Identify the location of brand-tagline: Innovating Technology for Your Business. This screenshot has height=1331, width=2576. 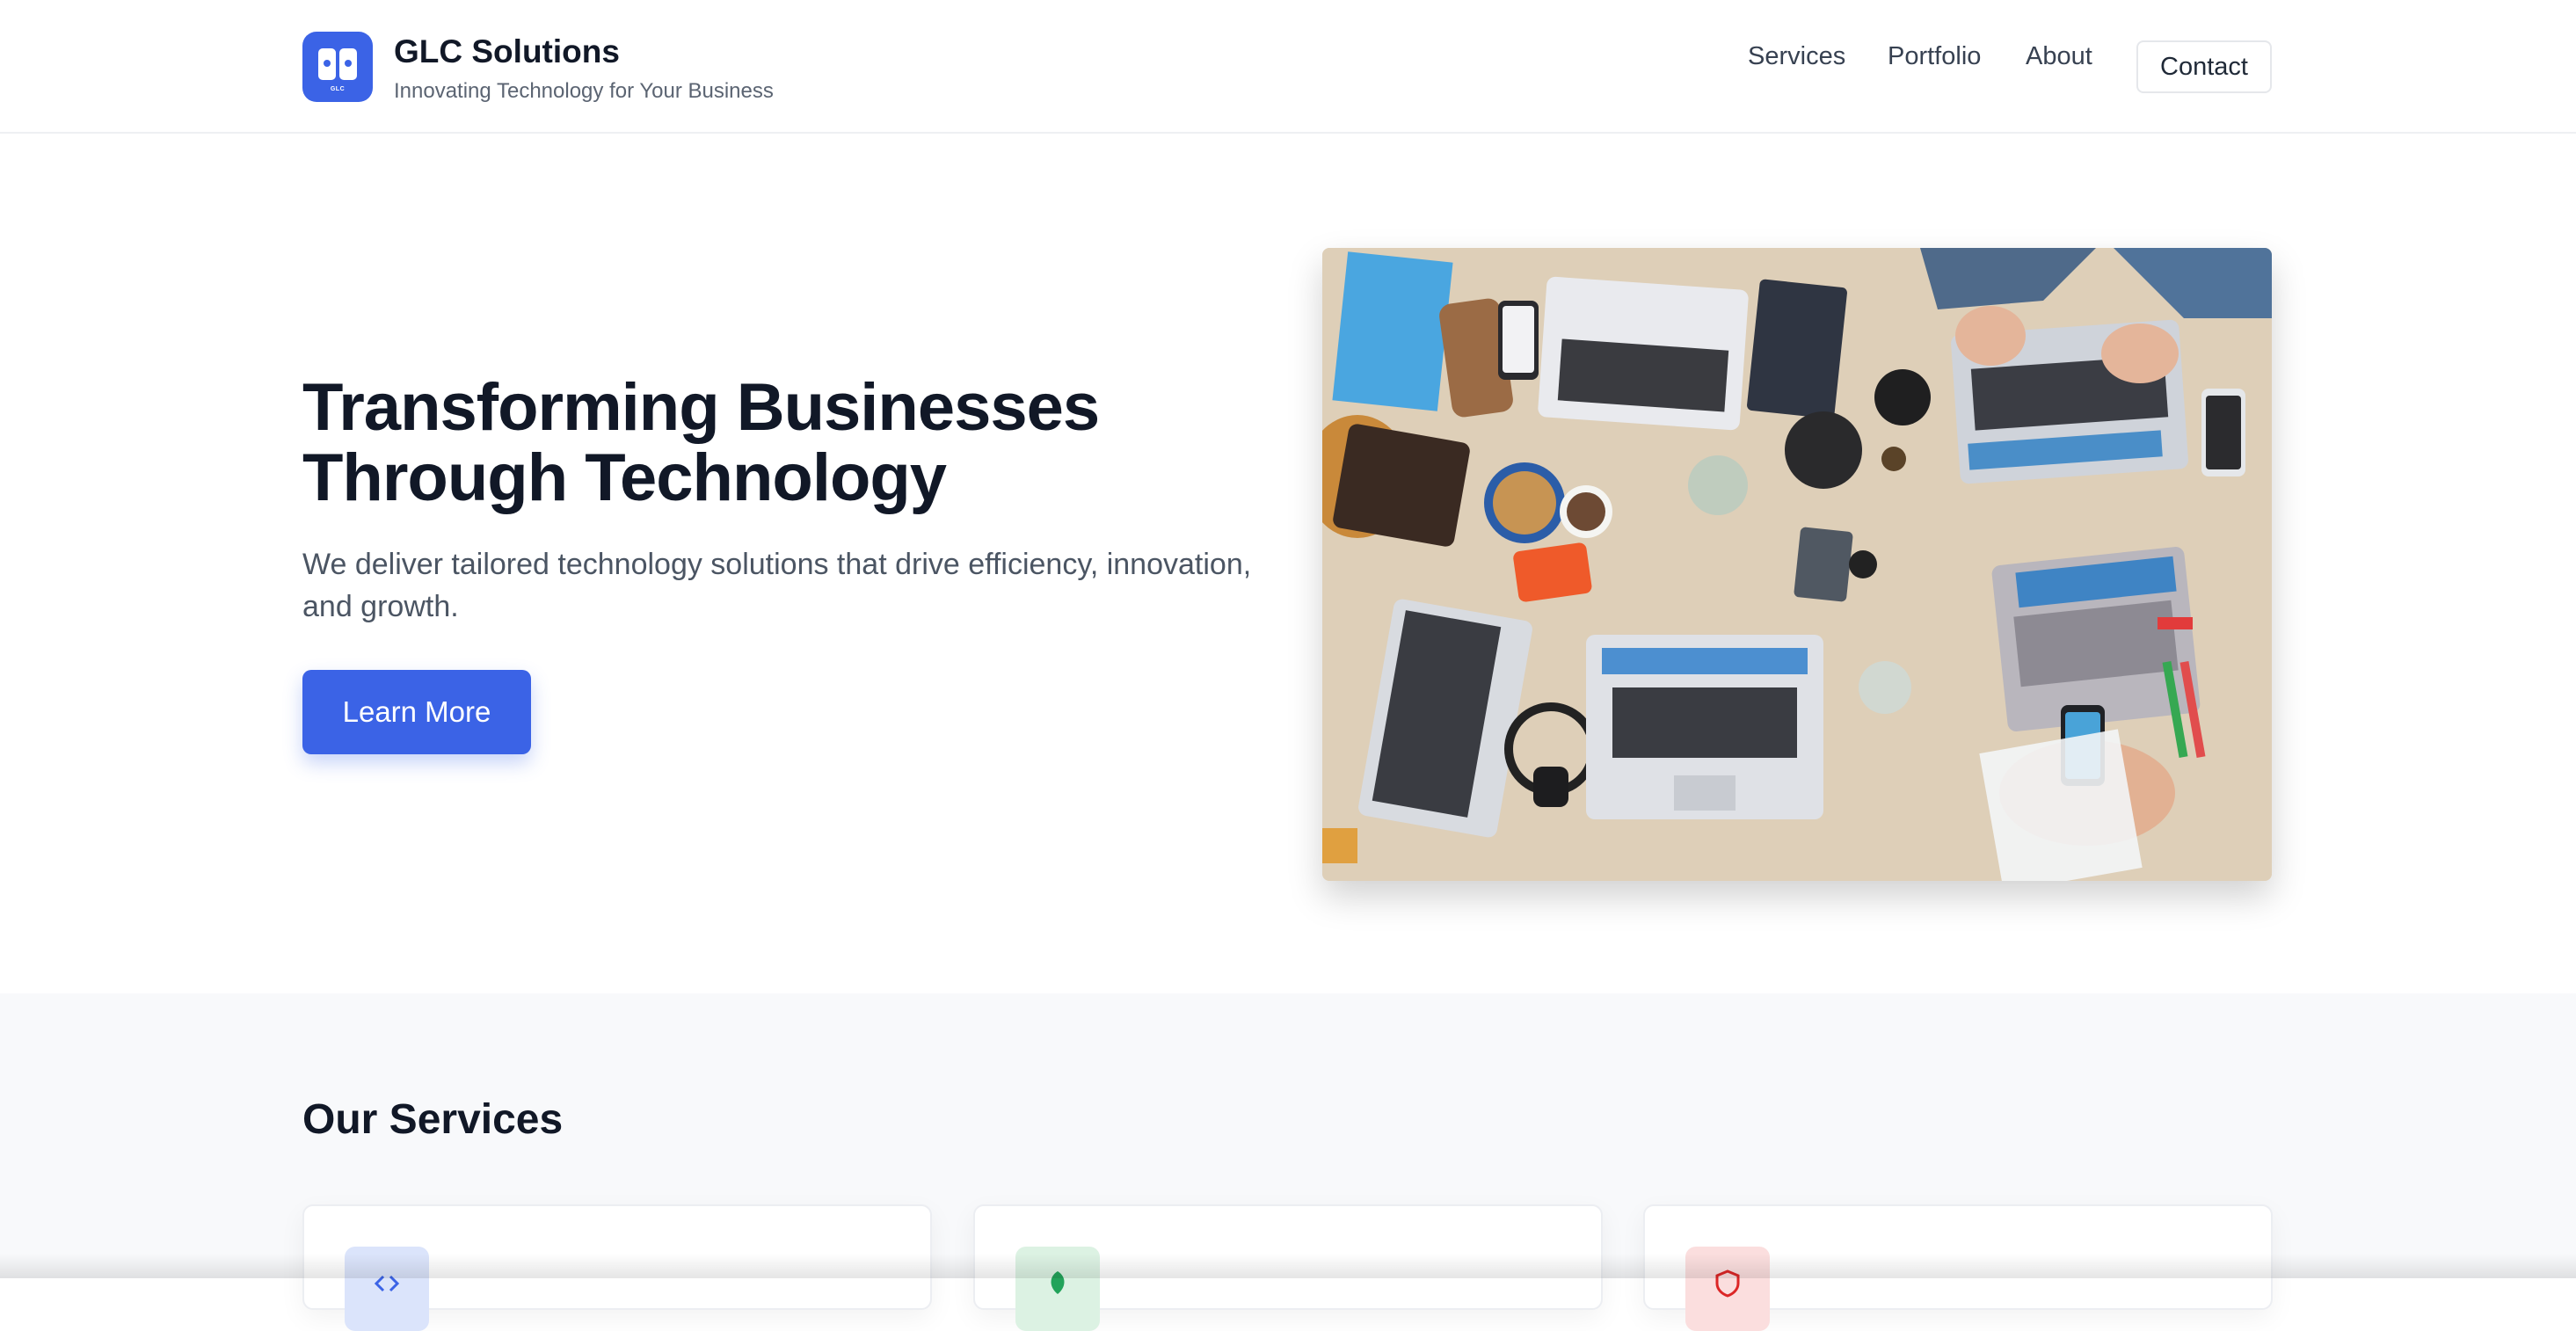
(584, 91).